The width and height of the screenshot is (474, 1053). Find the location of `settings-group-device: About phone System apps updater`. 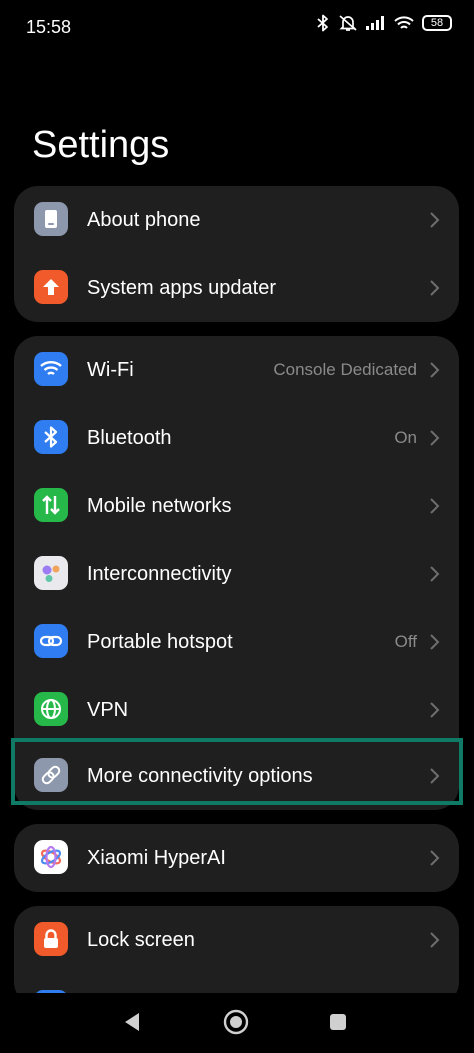

settings-group-device: About phone System apps updater is located at coordinates (236, 254).